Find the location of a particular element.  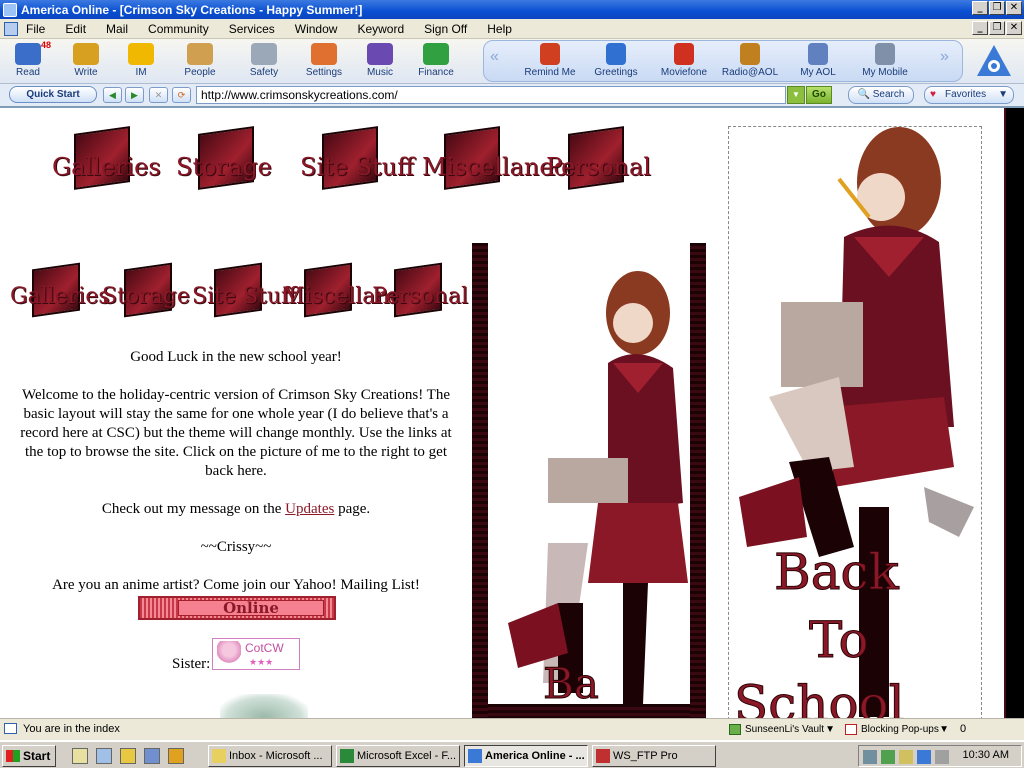

doc-close-button: ✕ is located at coordinates (1014, 28).